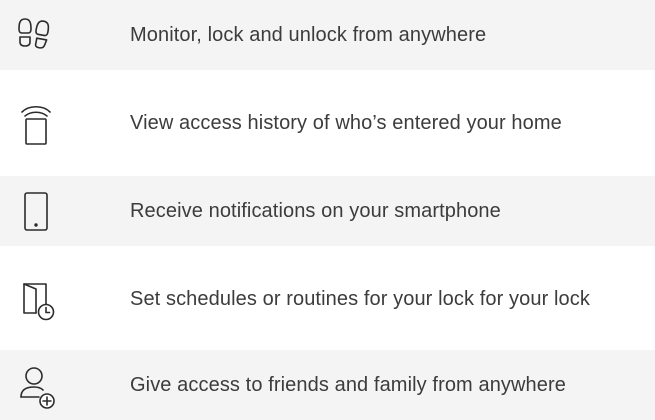 This screenshot has height=420, width=655. What do you see at coordinates (36, 299) in the screenshot?
I see `door-schedule-icon` at bounding box center [36, 299].